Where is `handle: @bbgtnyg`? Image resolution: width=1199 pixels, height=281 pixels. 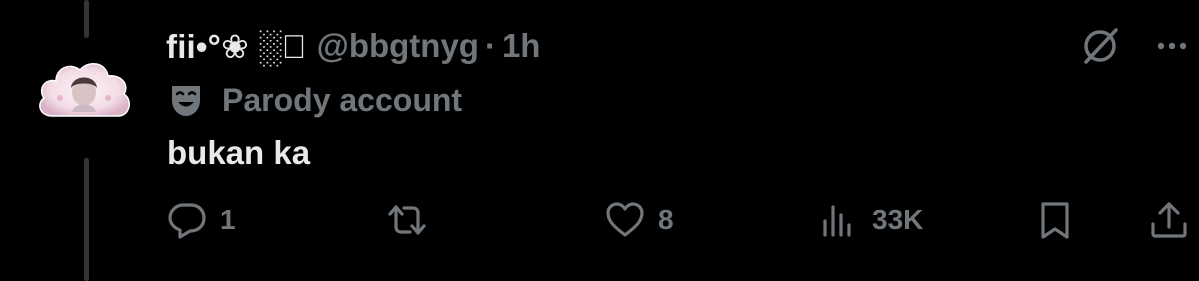
handle: @bbgtnyg is located at coordinates (398, 46).